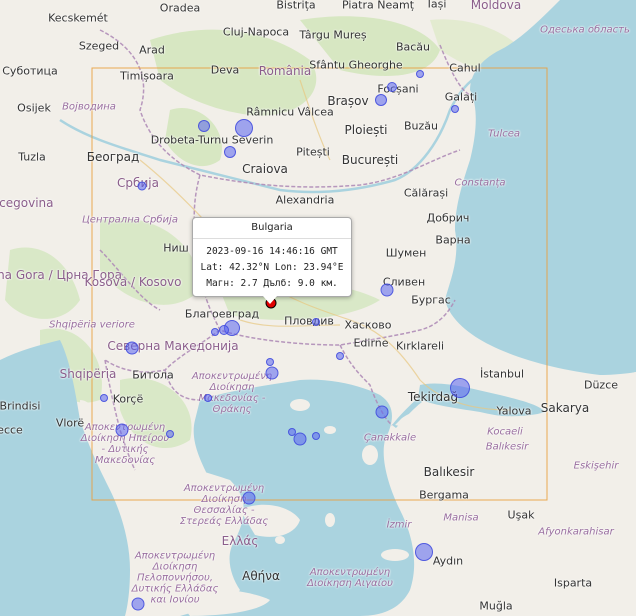  What do you see at coordinates (176, 248) in the screenshot?
I see `map-label-nis: Ниш` at bounding box center [176, 248].